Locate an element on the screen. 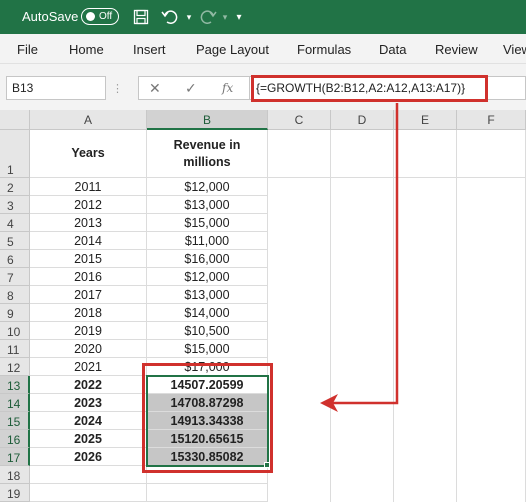  growth-result-cell: 15120.65615 is located at coordinates (207, 439).